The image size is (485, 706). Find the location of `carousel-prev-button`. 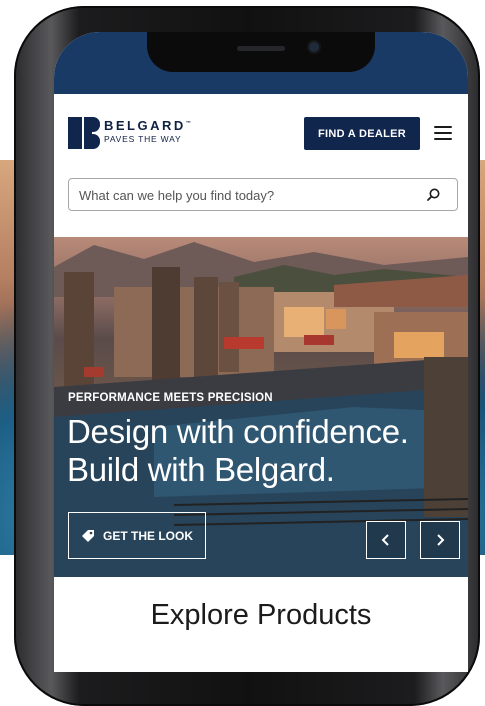

carousel-prev-button is located at coordinates (386, 540).